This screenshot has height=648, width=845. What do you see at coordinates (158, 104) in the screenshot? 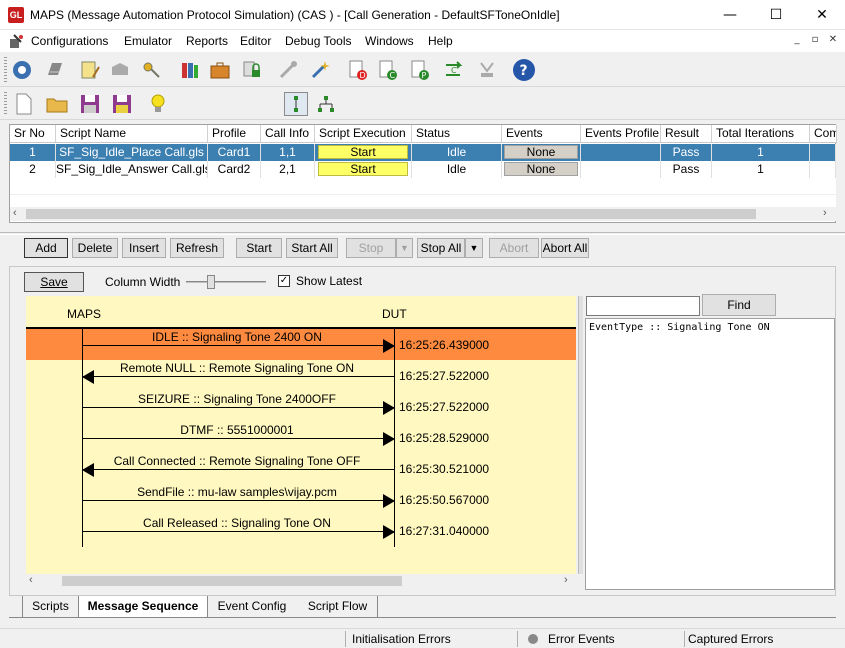
I see `lightbulb-icon` at bounding box center [158, 104].